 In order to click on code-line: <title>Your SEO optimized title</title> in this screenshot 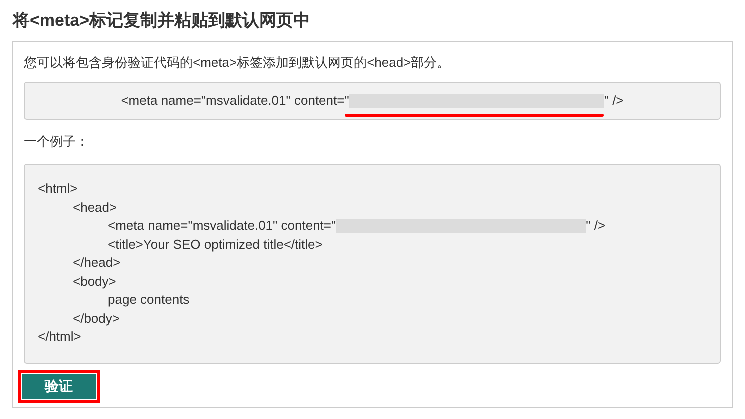, I will do `click(215, 245)`.